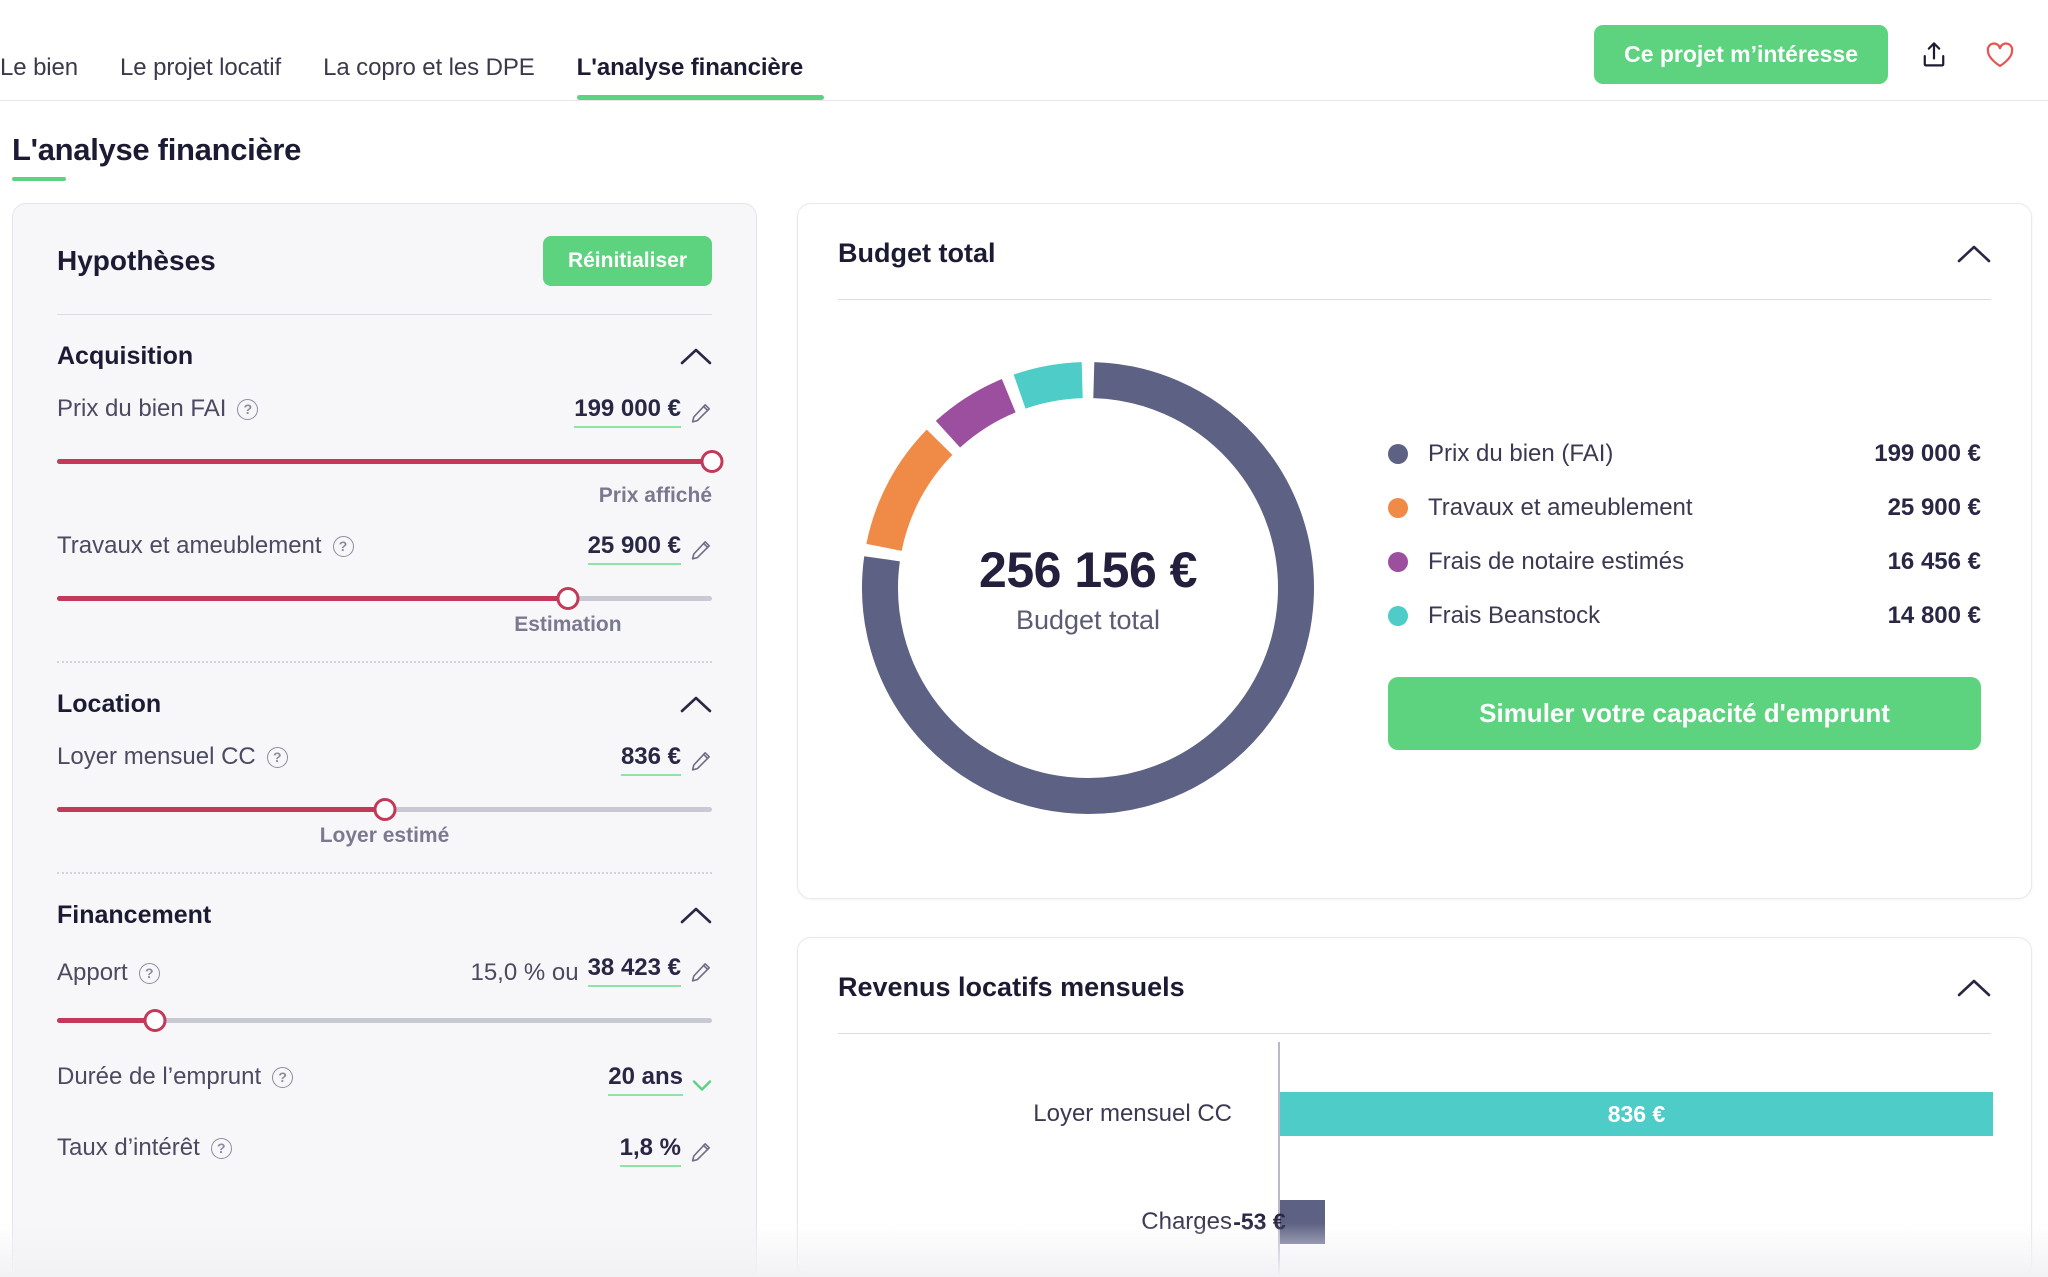 The width and height of the screenshot is (2048, 1277). What do you see at coordinates (1927, 453) in the screenshot?
I see `legend-value: 199 000 €` at bounding box center [1927, 453].